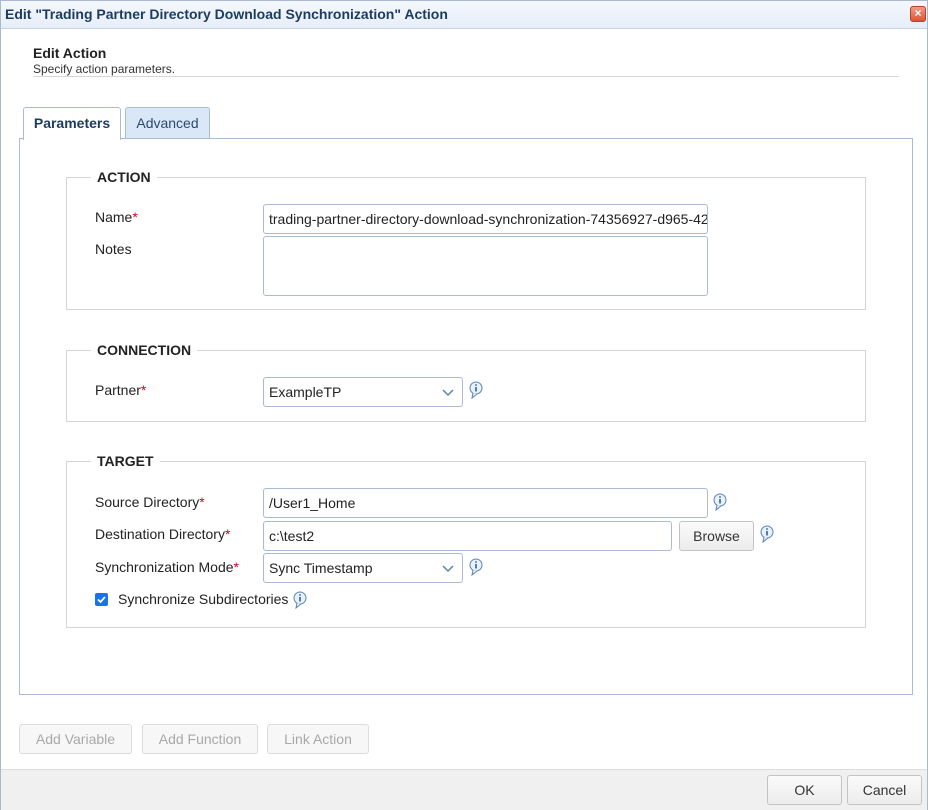  Describe the element at coordinates (485, 503) in the screenshot. I see `source-directory-field: /User1_Home` at that location.